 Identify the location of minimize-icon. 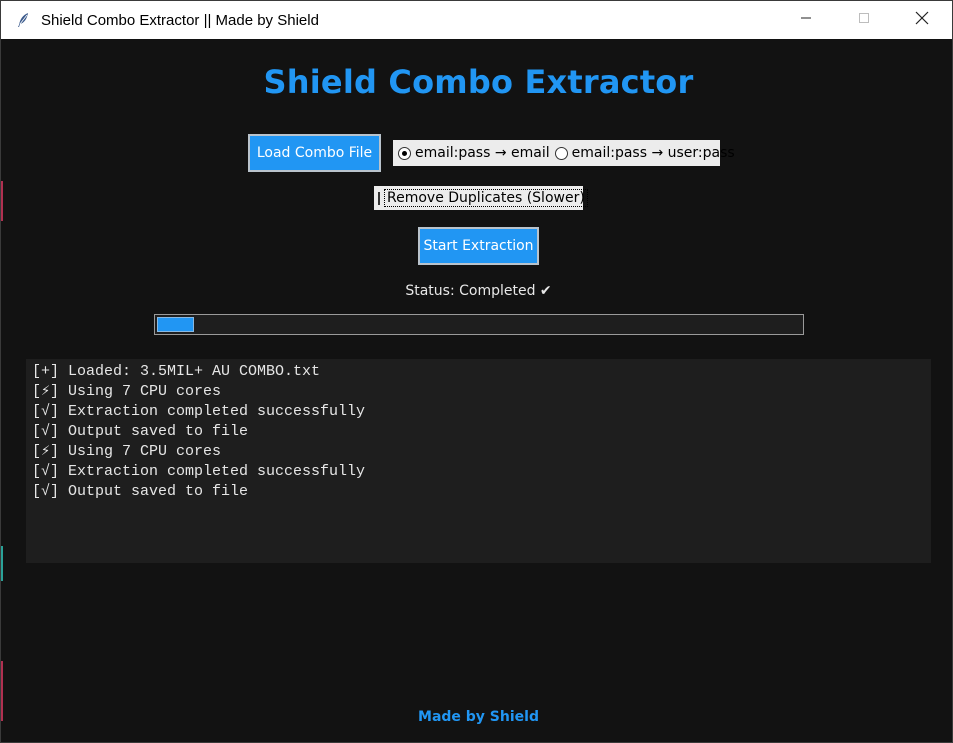
(806, 20).